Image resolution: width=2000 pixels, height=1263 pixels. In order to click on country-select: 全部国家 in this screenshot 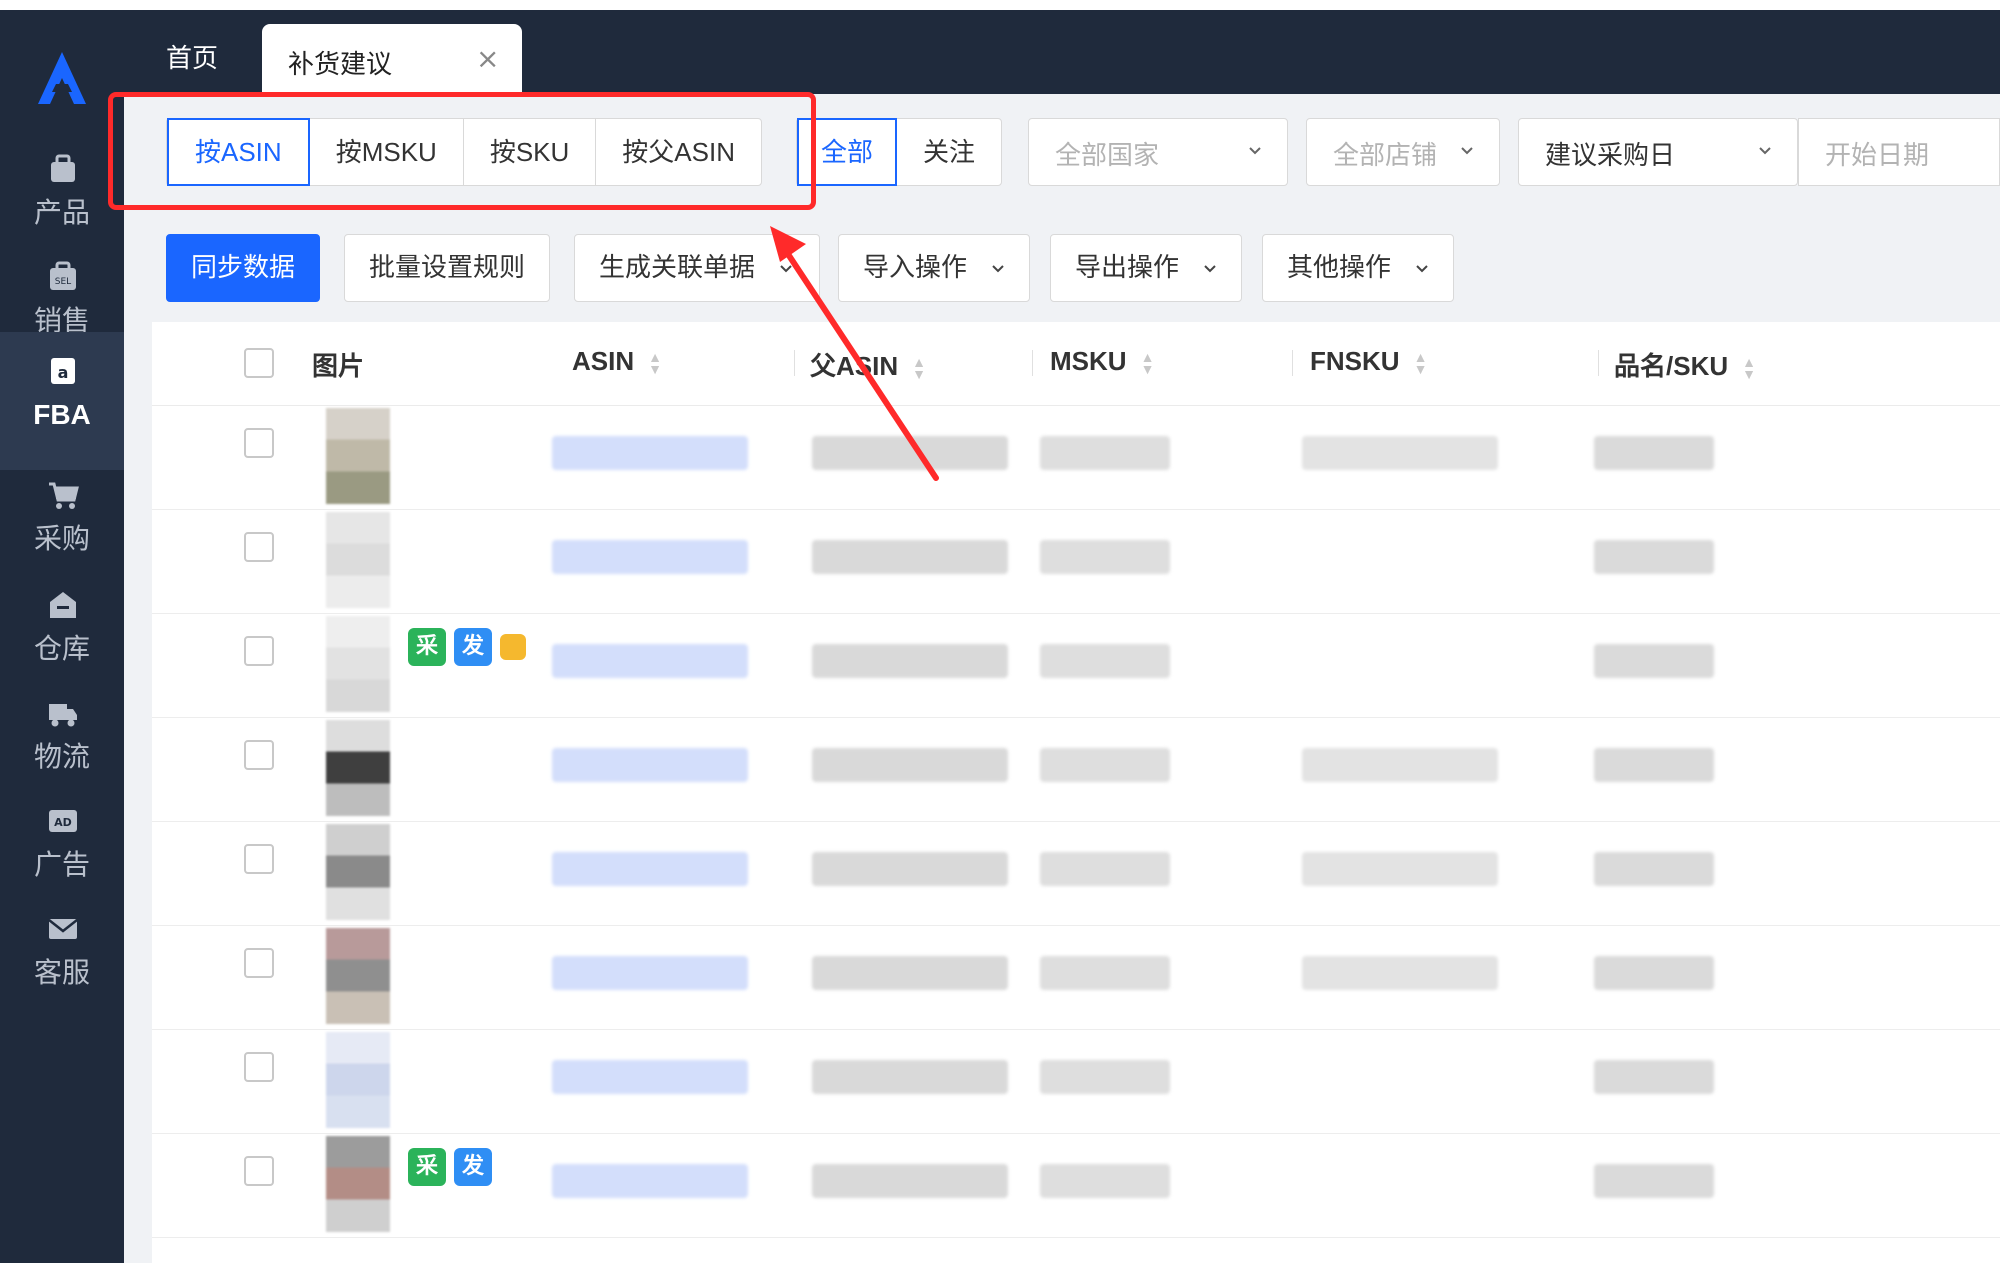, I will do `click(1158, 152)`.